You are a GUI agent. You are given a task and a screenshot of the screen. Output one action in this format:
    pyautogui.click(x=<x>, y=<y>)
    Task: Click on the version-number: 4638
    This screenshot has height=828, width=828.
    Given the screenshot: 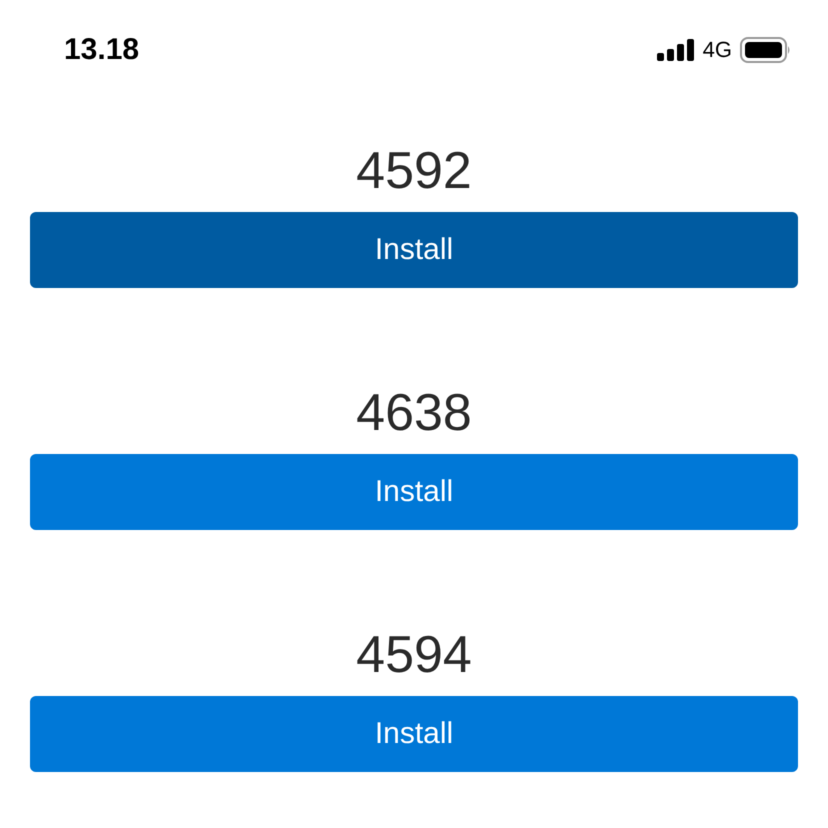 What is the action you would take?
    pyautogui.click(x=414, y=413)
    